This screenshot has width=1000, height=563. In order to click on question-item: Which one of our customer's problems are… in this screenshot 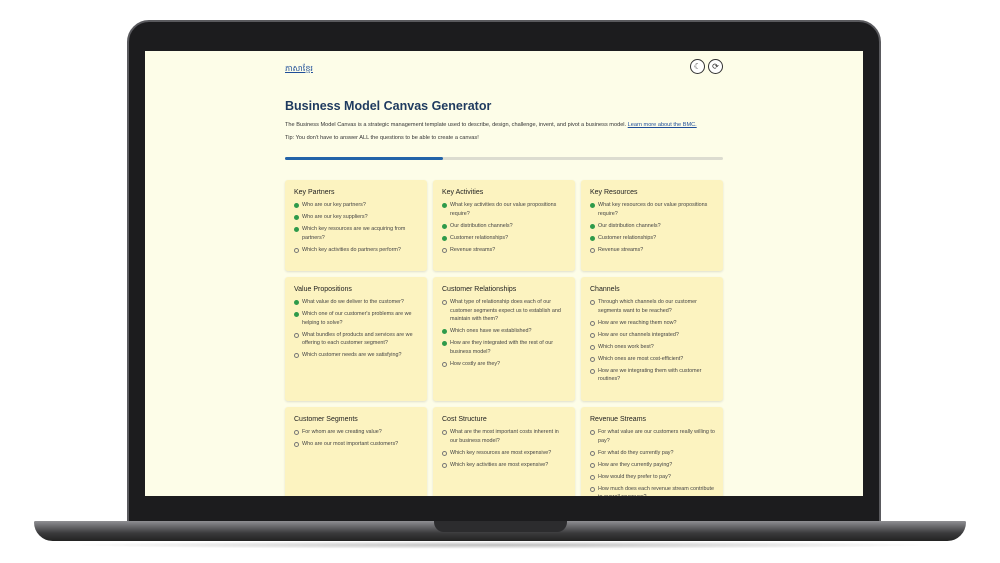, I will do `click(356, 318)`.